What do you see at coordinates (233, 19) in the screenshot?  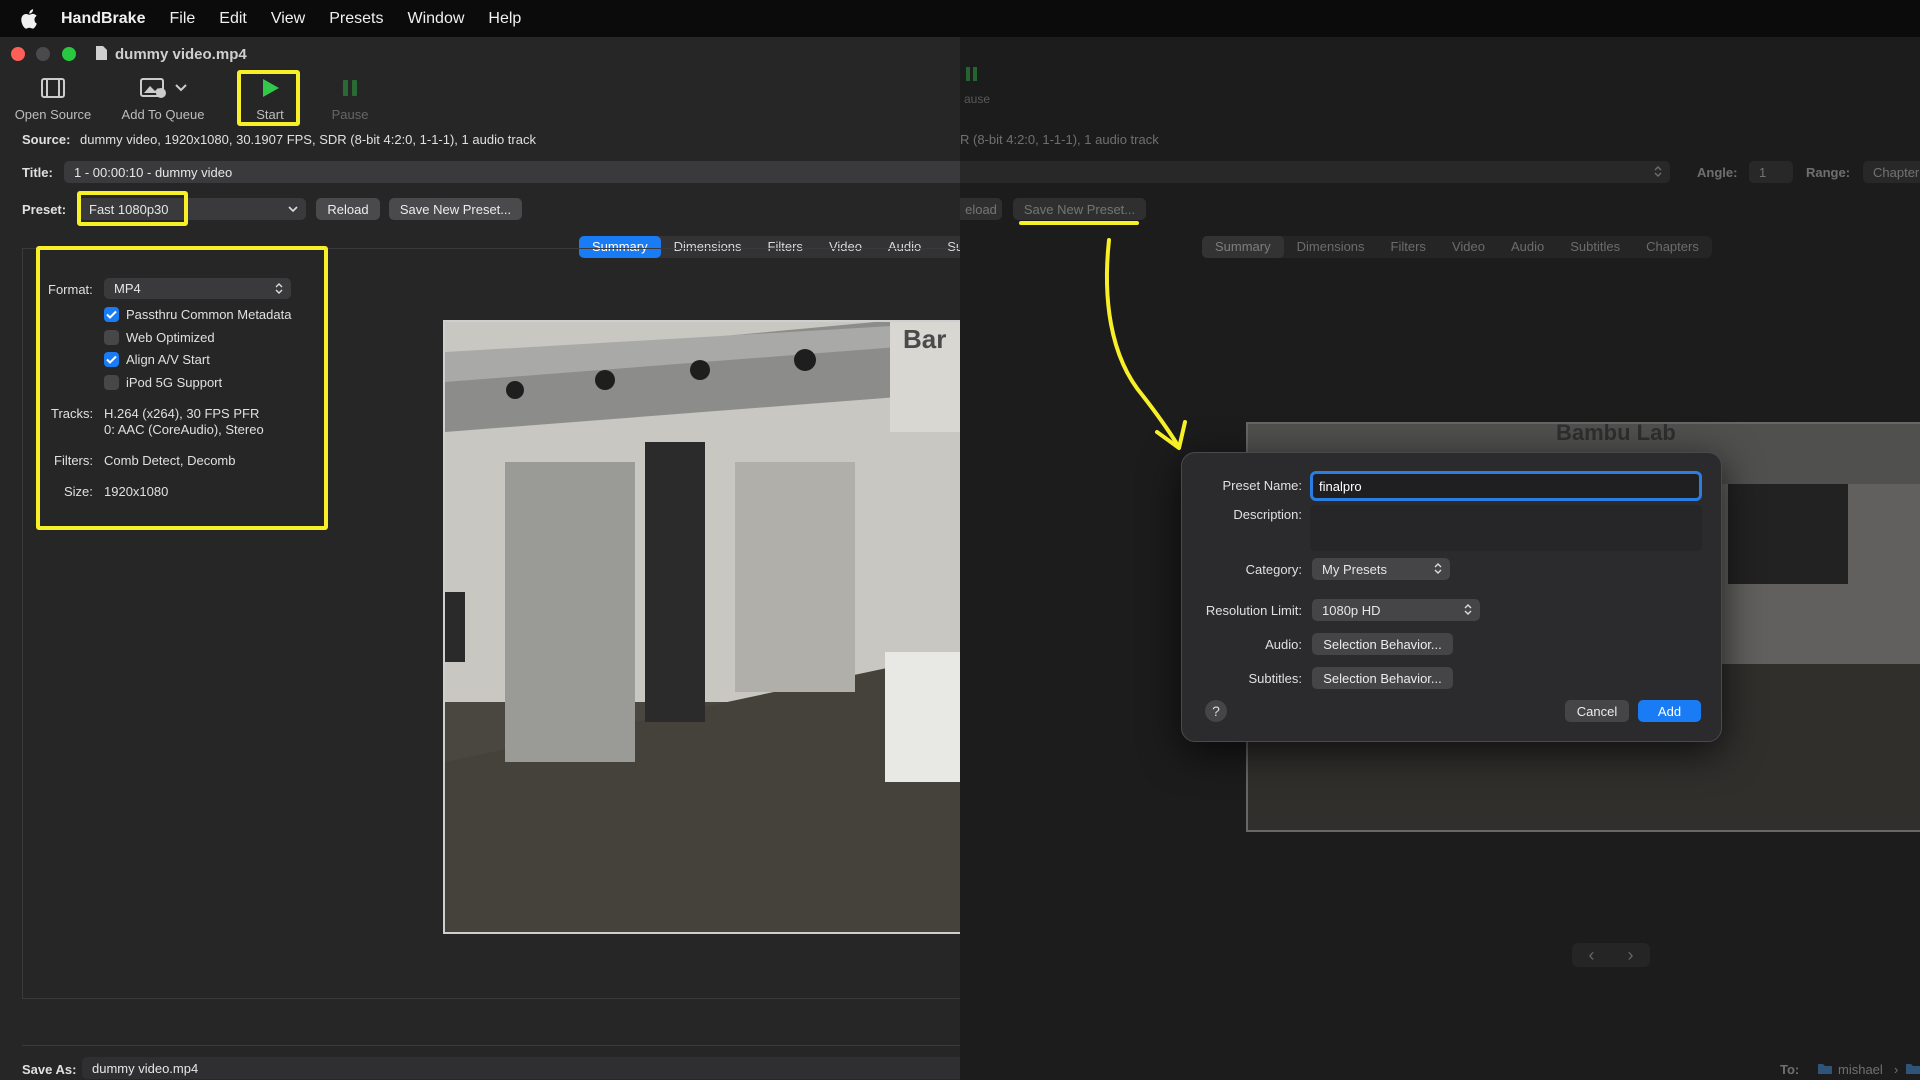 I see `menu-edit: Edit` at bounding box center [233, 19].